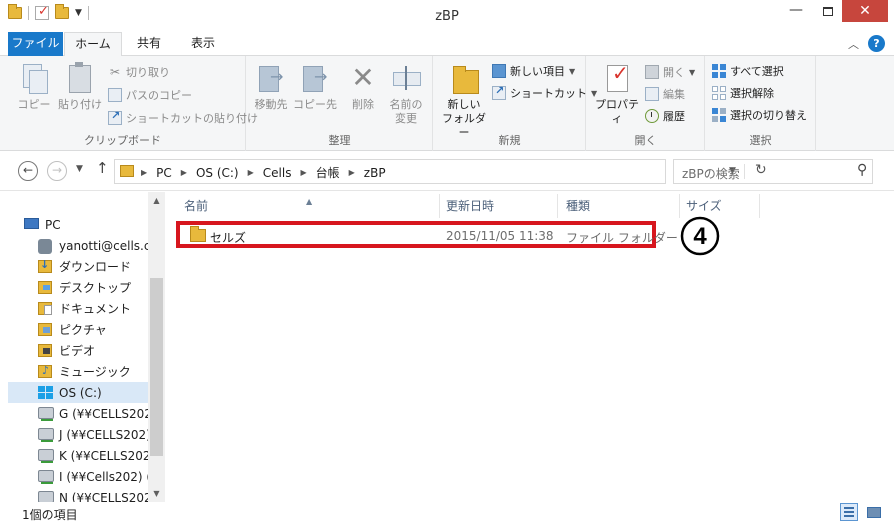  Describe the element at coordinates (45, 329) in the screenshot. I see `pictures-folder-icon` at that location.